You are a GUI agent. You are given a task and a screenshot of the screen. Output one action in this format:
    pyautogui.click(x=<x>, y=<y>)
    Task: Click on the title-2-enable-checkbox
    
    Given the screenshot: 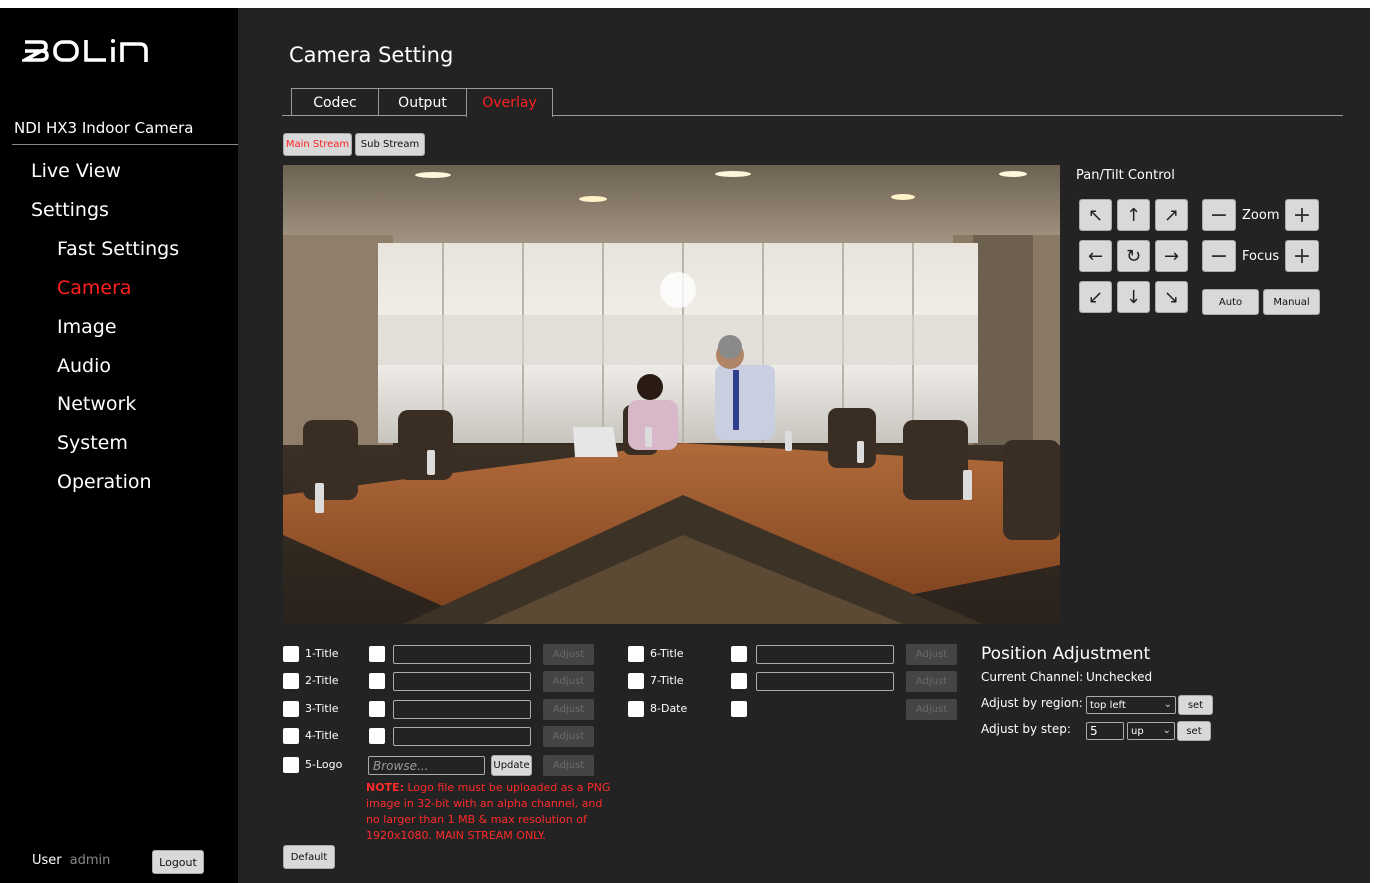 What is the action you would take?
    pyautogui.click(x=291, y=681)
    